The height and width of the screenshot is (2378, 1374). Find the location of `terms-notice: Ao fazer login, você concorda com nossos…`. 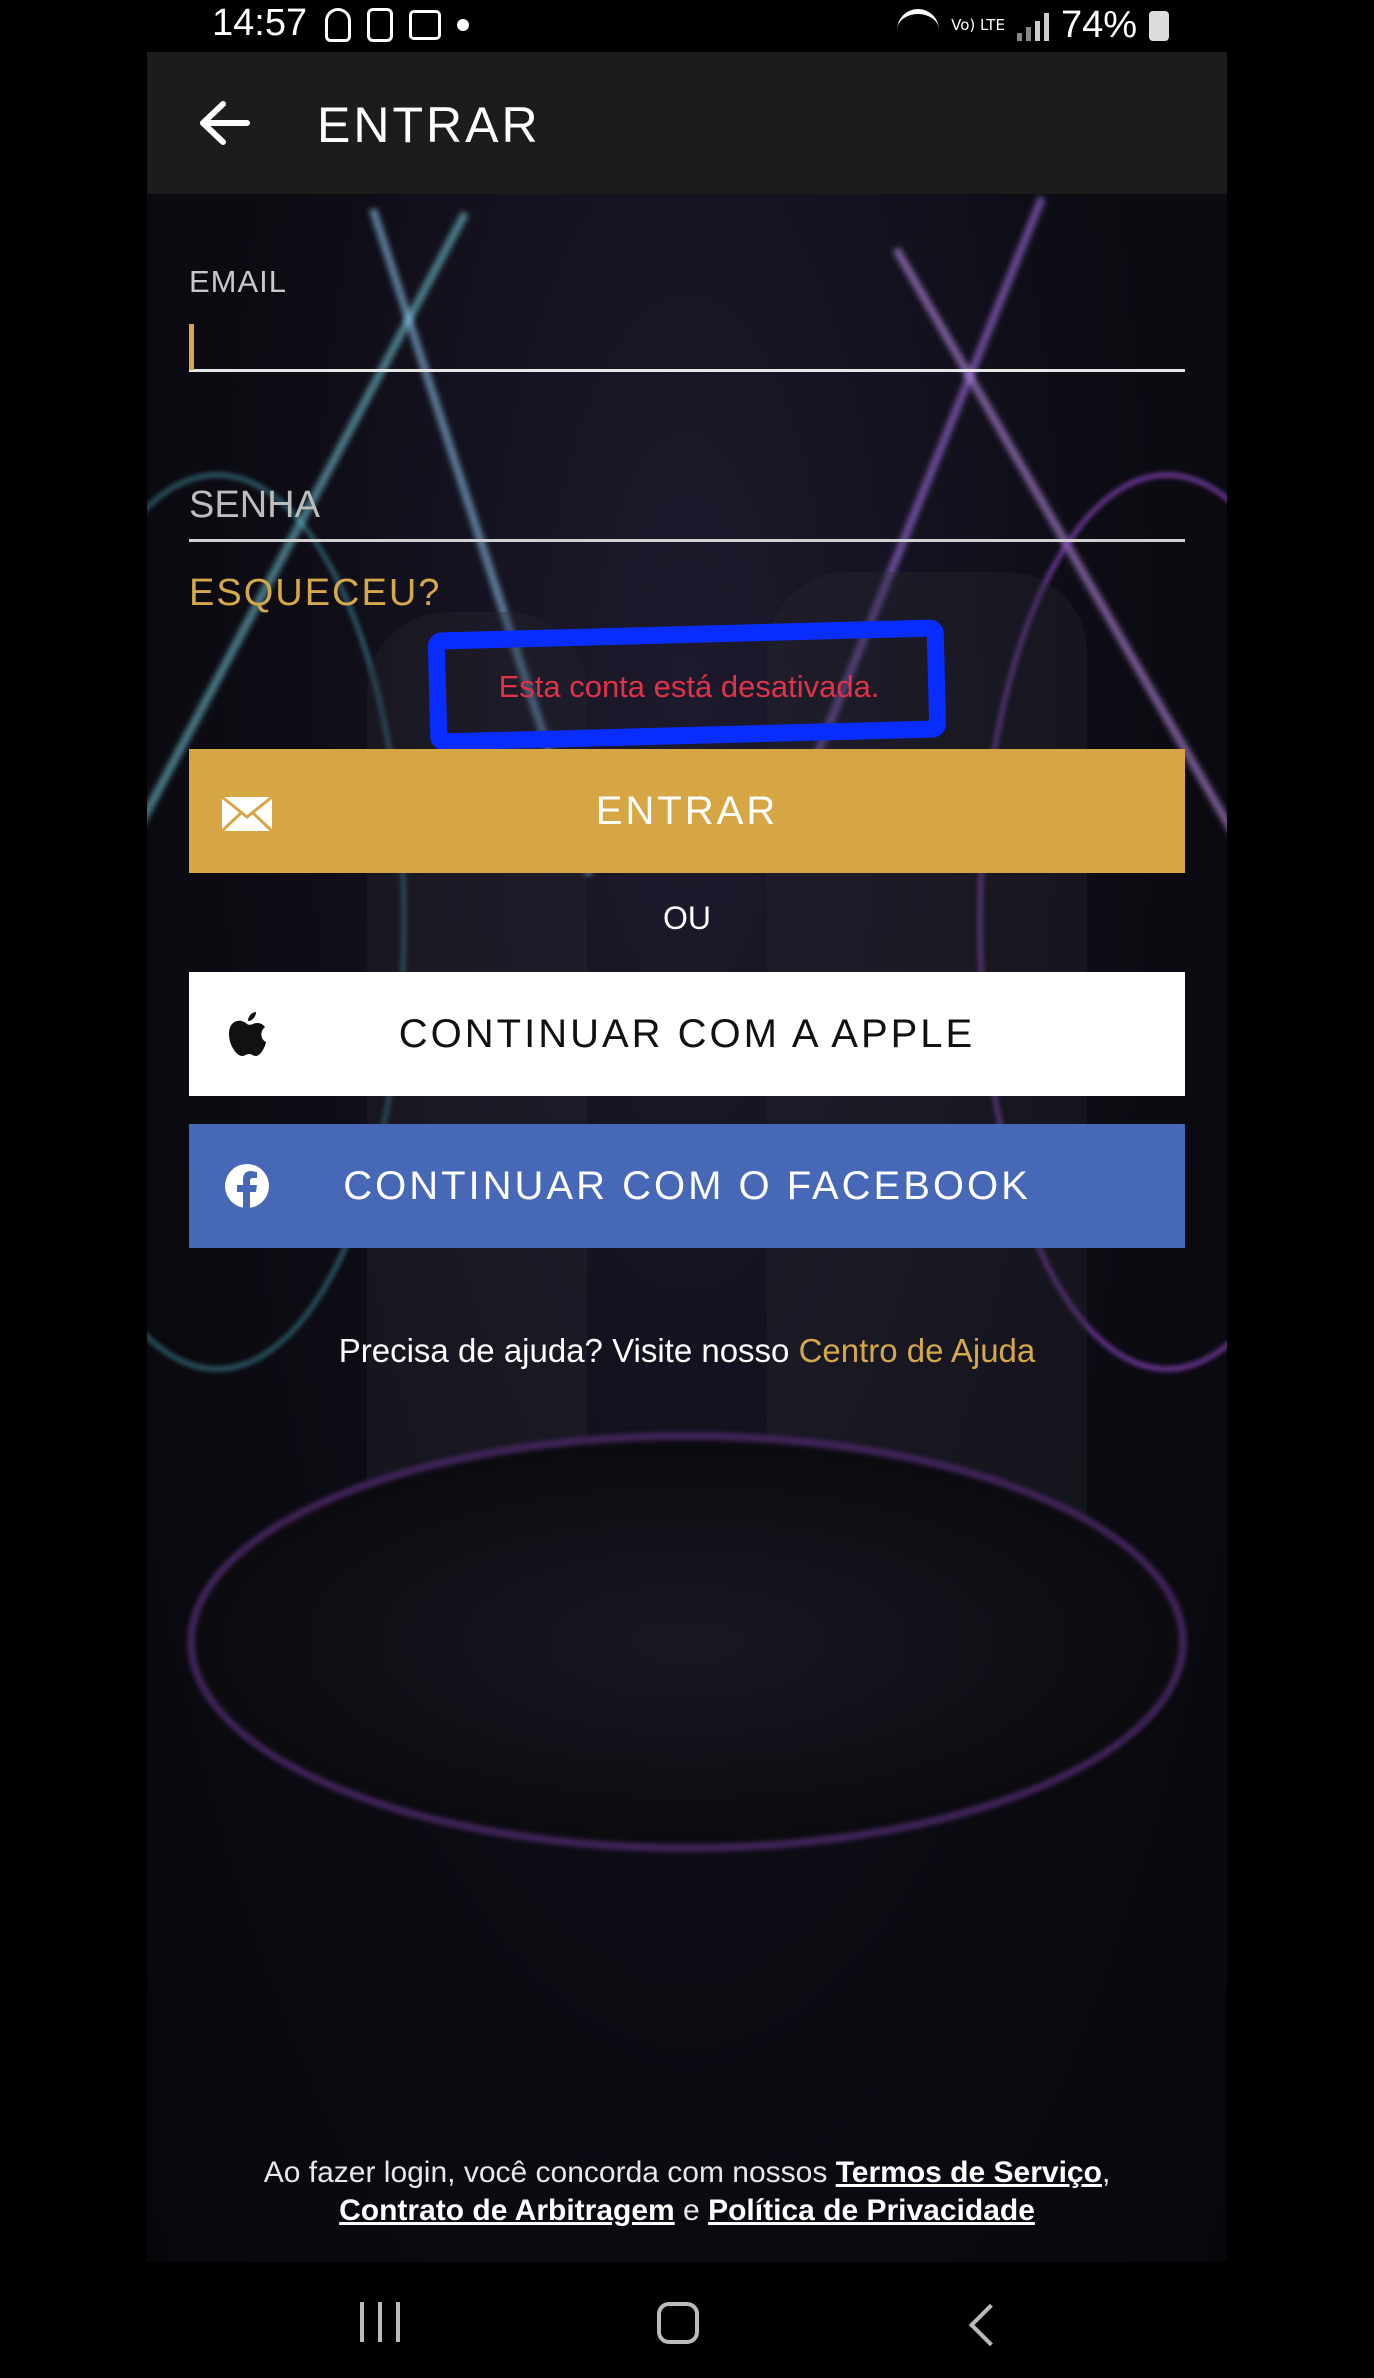

terms-notice: Ao fazer login, você concorda com nossos… is located at coordinates (687, 2192).